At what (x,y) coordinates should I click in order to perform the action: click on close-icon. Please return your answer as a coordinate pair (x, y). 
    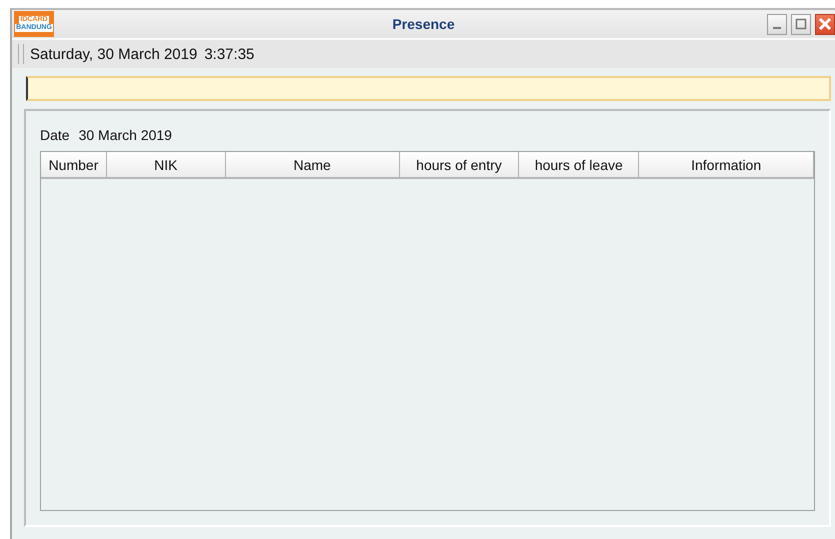
    Looking at the image, I should click on (825, 24).